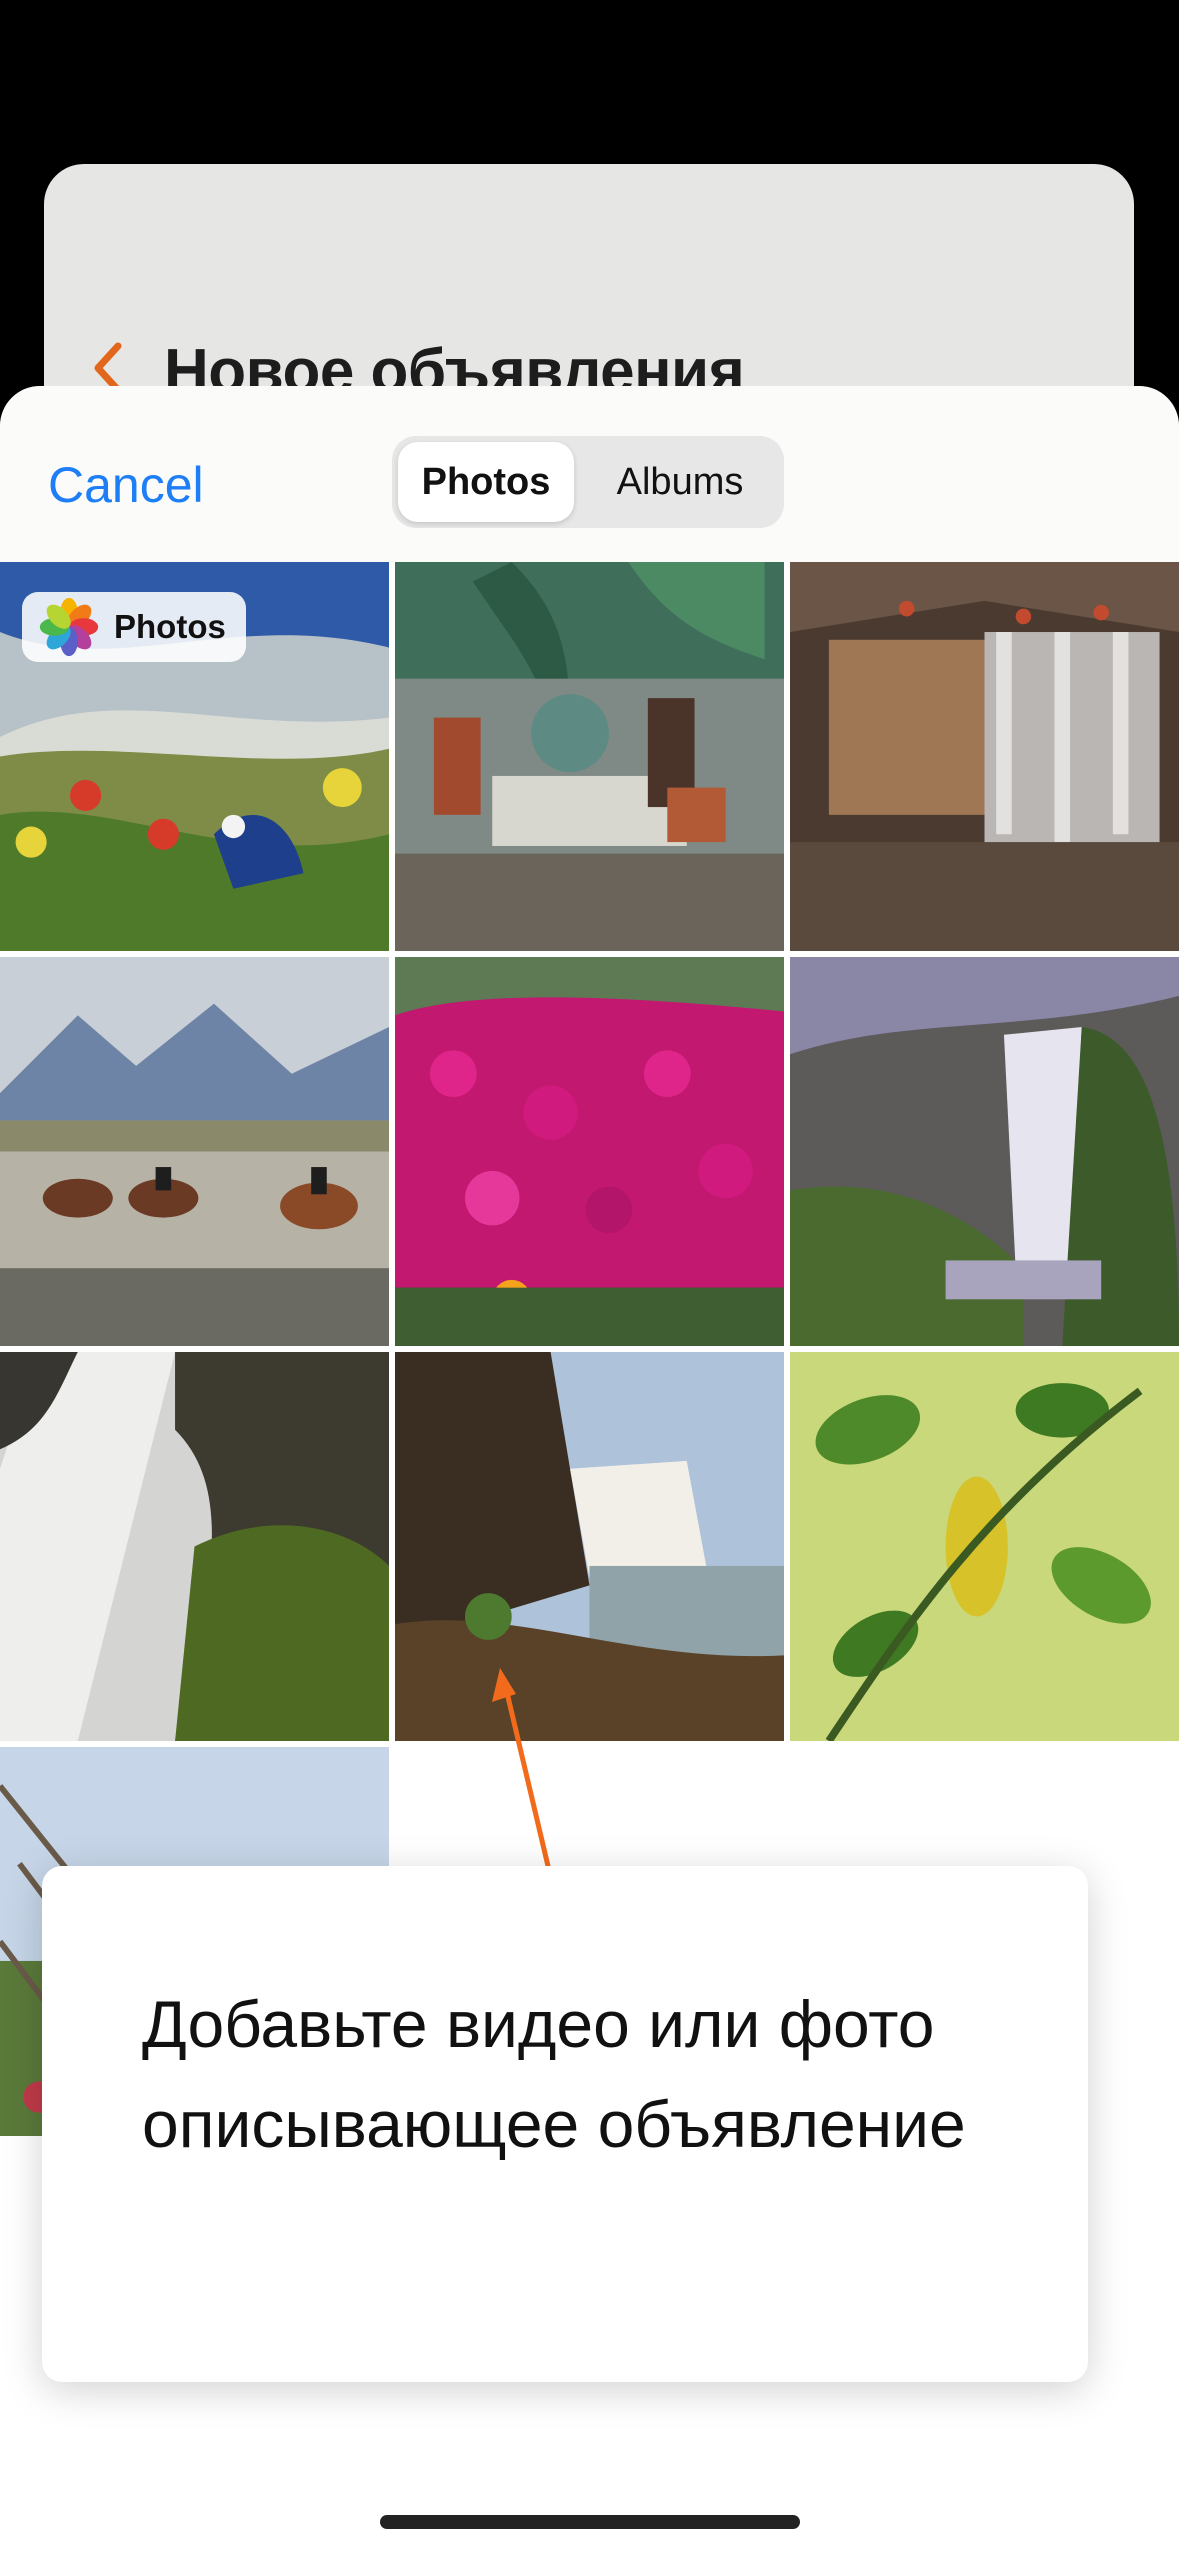 This screenshot has height=2556, width=1179. I want to click on green-leaves-image, so click(984, 1546).